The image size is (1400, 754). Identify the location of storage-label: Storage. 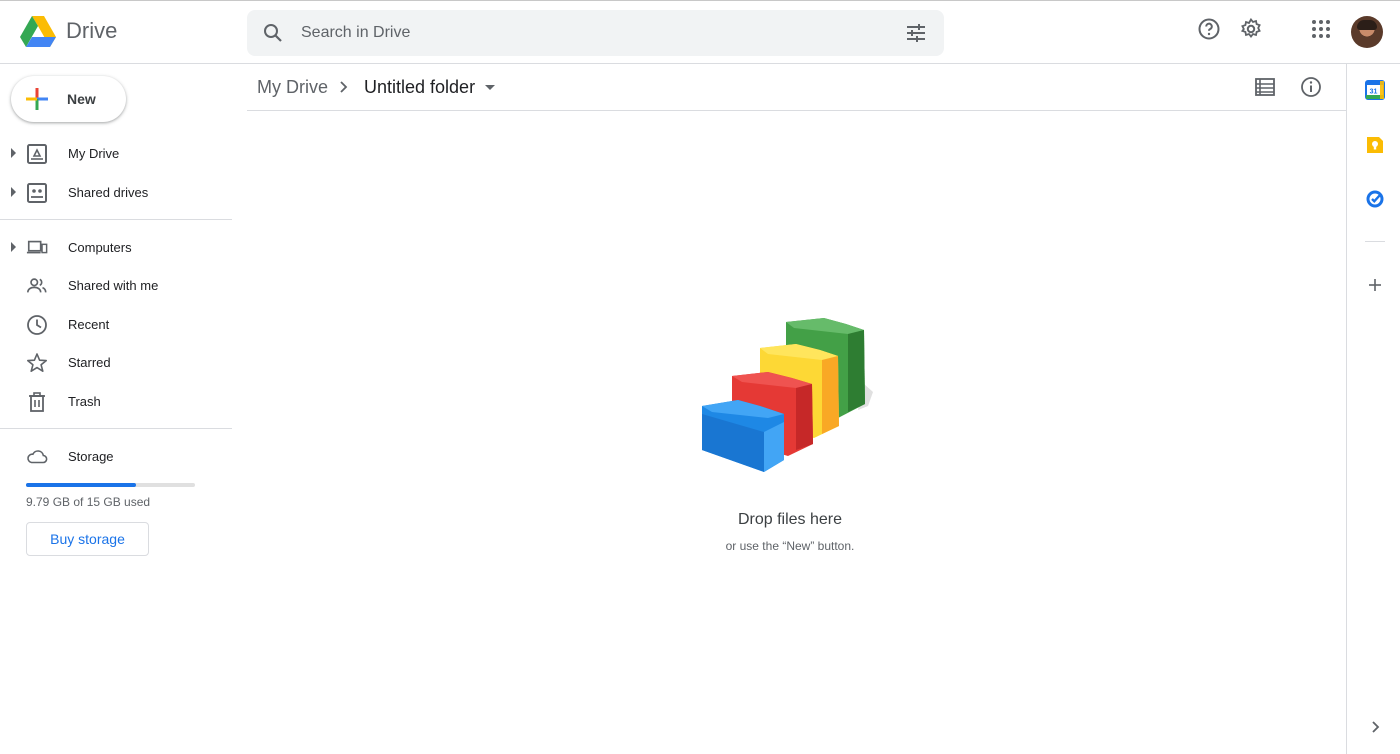
(91, 456).